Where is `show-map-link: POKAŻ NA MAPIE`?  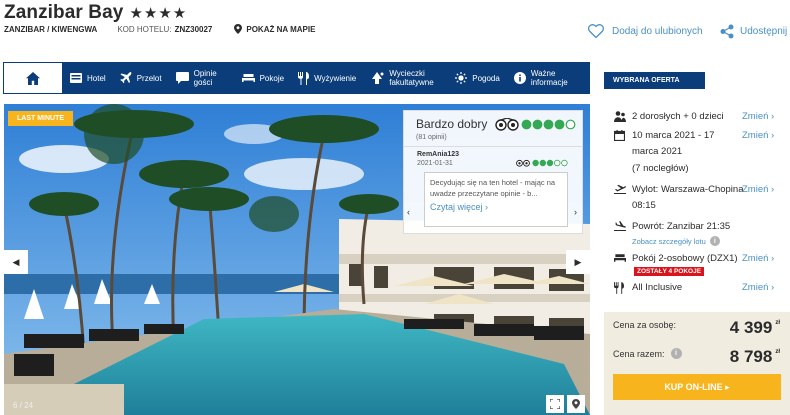 show-map-link: POKAŻ NA MAPIE is located at coordinates (274, 29).